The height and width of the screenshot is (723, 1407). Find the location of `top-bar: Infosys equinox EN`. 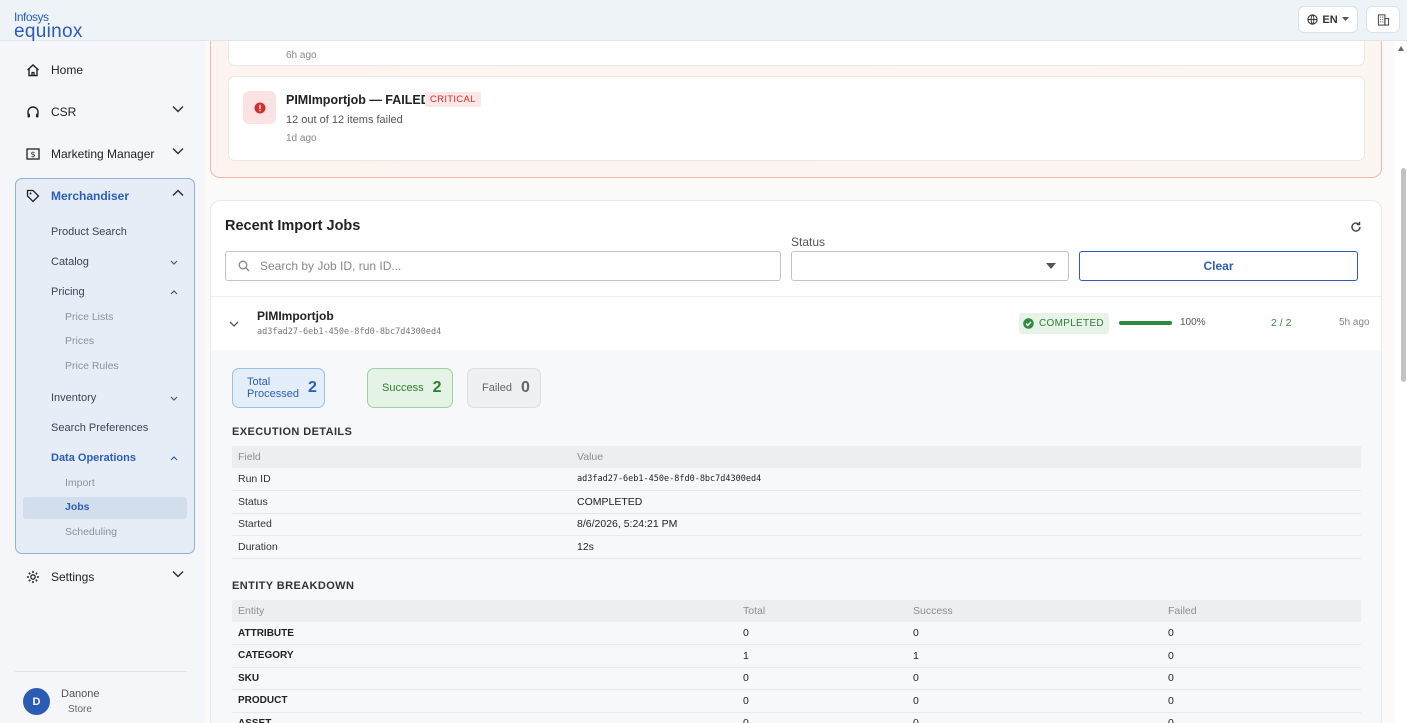

top-bar: Infosys equinox EN is located at coordinates (703, 20).